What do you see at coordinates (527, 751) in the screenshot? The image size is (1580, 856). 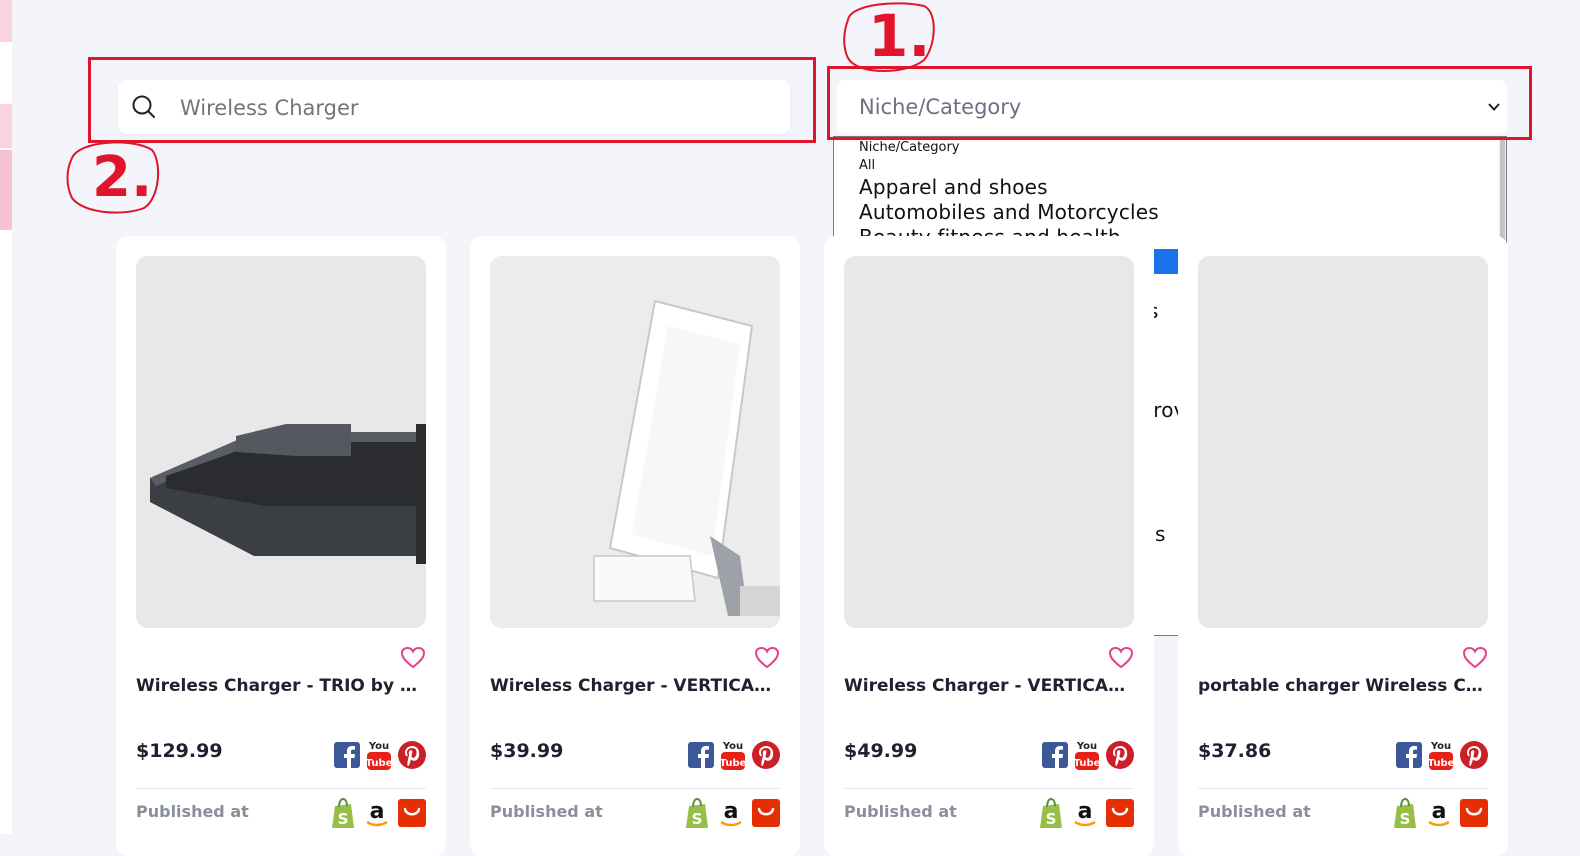 I see `product-price: $39.99` at bounding box center [527, 751].